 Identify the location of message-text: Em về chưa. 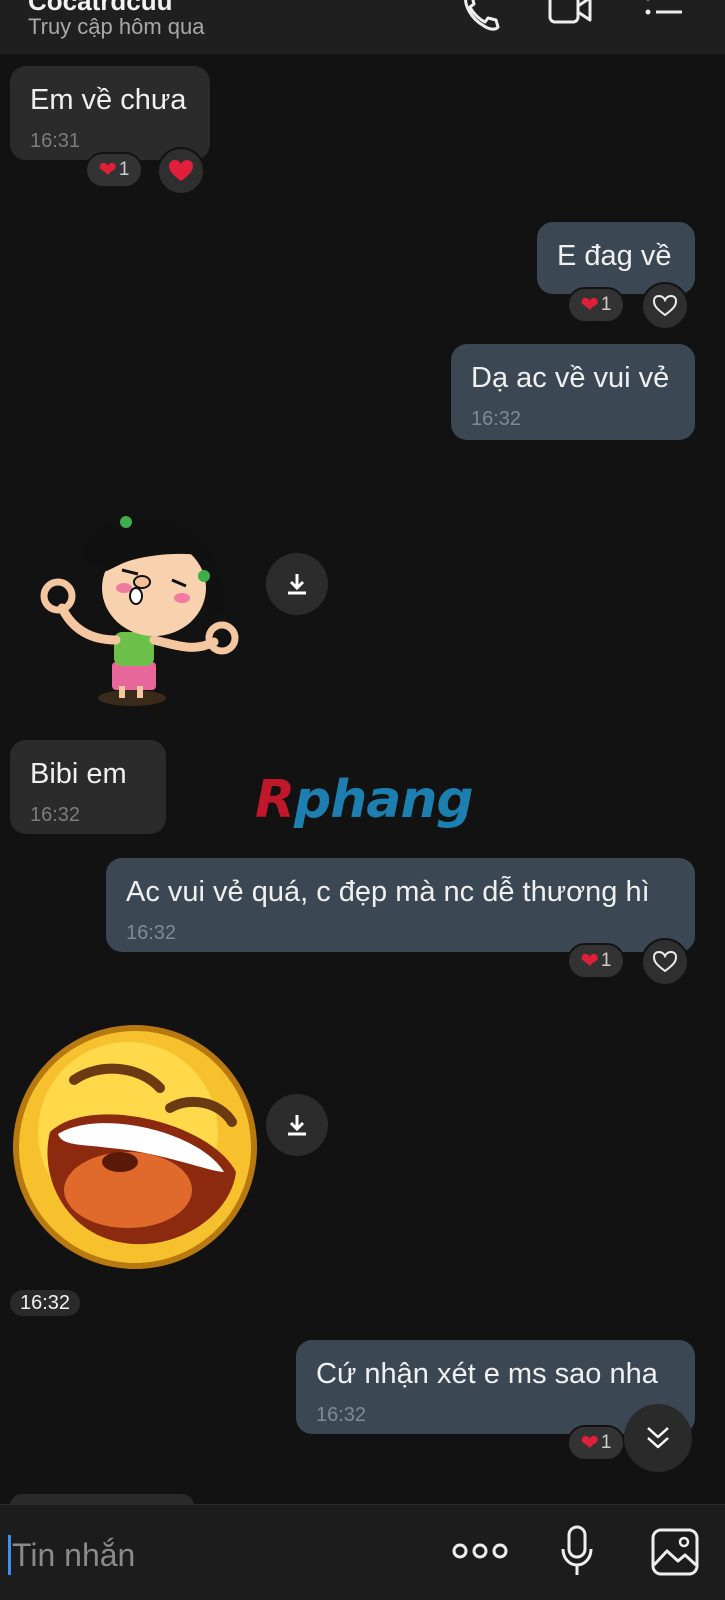
(108, 100).